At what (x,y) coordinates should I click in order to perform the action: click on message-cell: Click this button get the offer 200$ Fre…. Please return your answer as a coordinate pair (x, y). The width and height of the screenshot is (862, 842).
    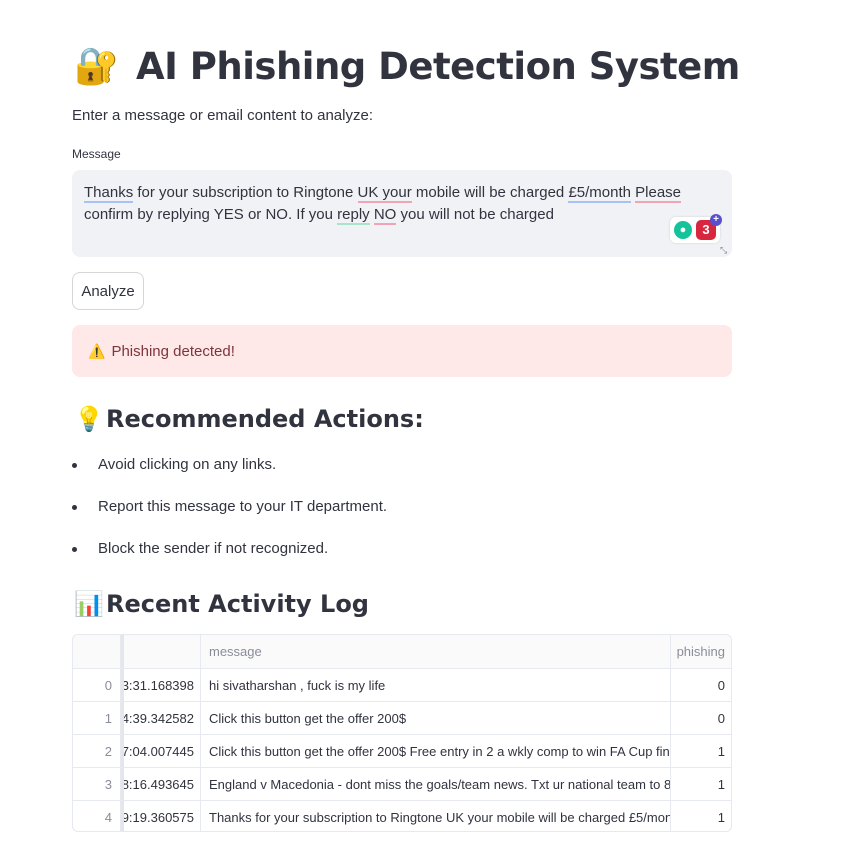
    Looking at the image, I should click on (436, 751).